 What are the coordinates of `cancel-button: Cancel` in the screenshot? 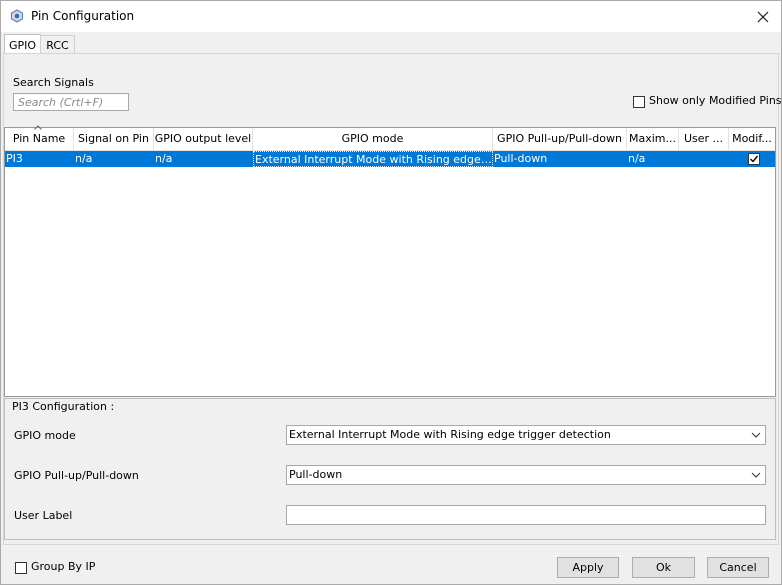 It's located at (738, 567).